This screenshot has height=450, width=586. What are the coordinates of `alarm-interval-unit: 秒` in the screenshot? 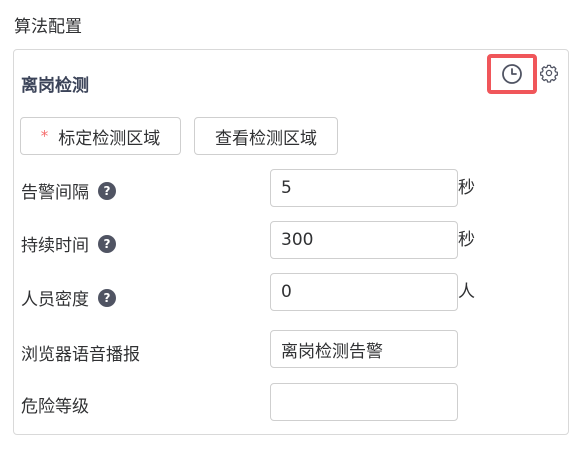 It's located at (466, 188).